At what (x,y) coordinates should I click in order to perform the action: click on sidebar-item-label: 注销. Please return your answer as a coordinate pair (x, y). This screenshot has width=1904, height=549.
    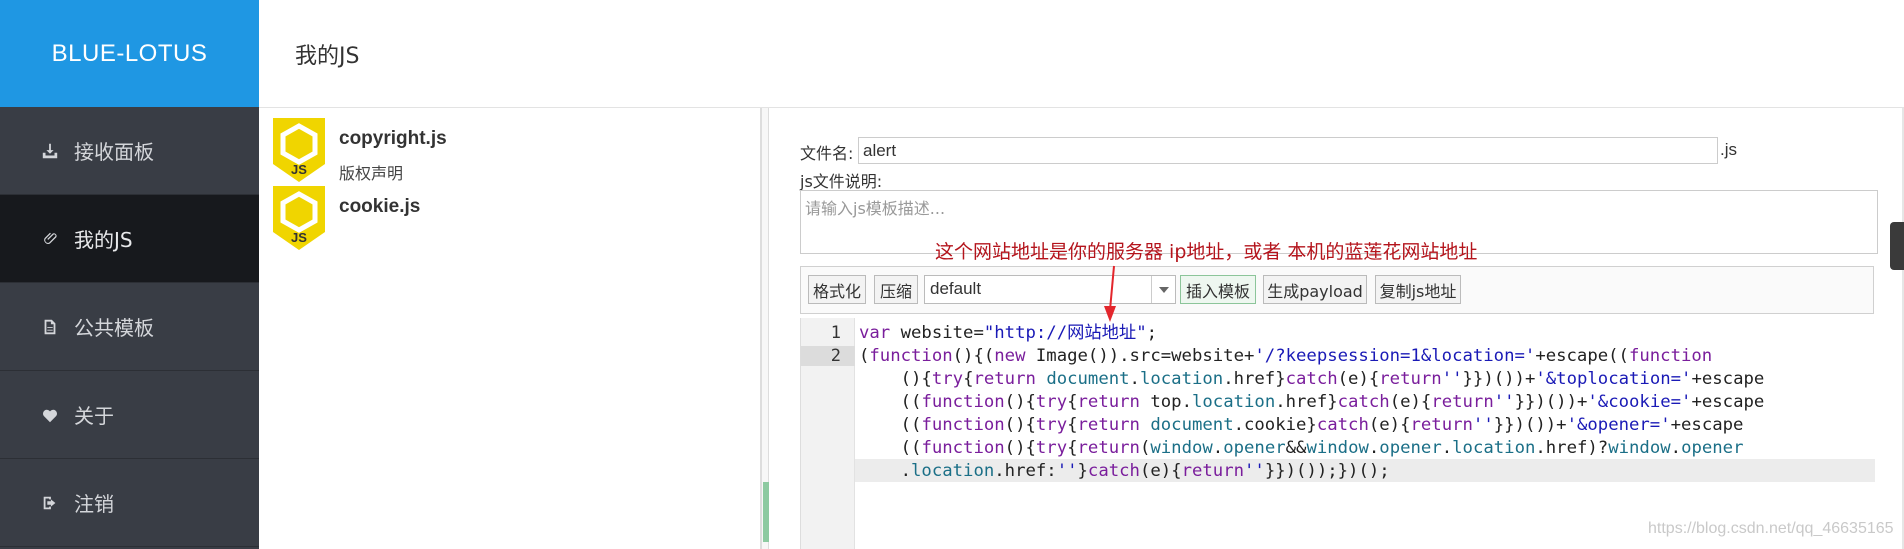
    Looking at the image, I should click on (94, 504).